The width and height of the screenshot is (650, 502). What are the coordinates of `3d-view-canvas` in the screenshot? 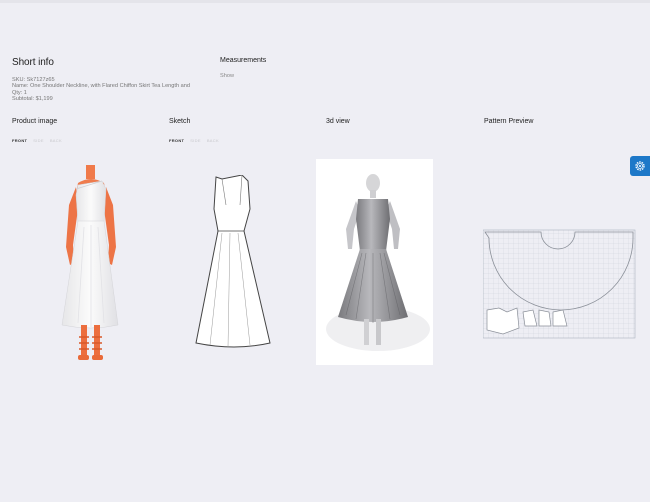 It's located at (374, 262).